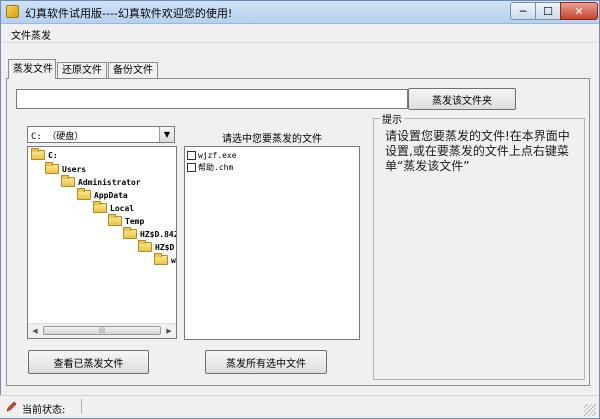  Describe the element at coordinates (392, 118) in the screenshot. I see `hint-title: 提示` at that location.